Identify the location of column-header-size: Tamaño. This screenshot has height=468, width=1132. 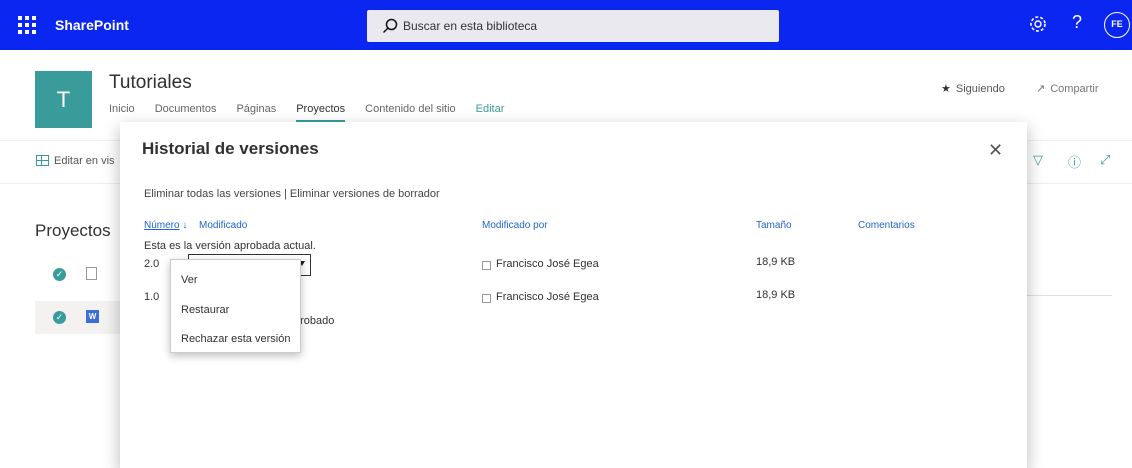
(774, 225).